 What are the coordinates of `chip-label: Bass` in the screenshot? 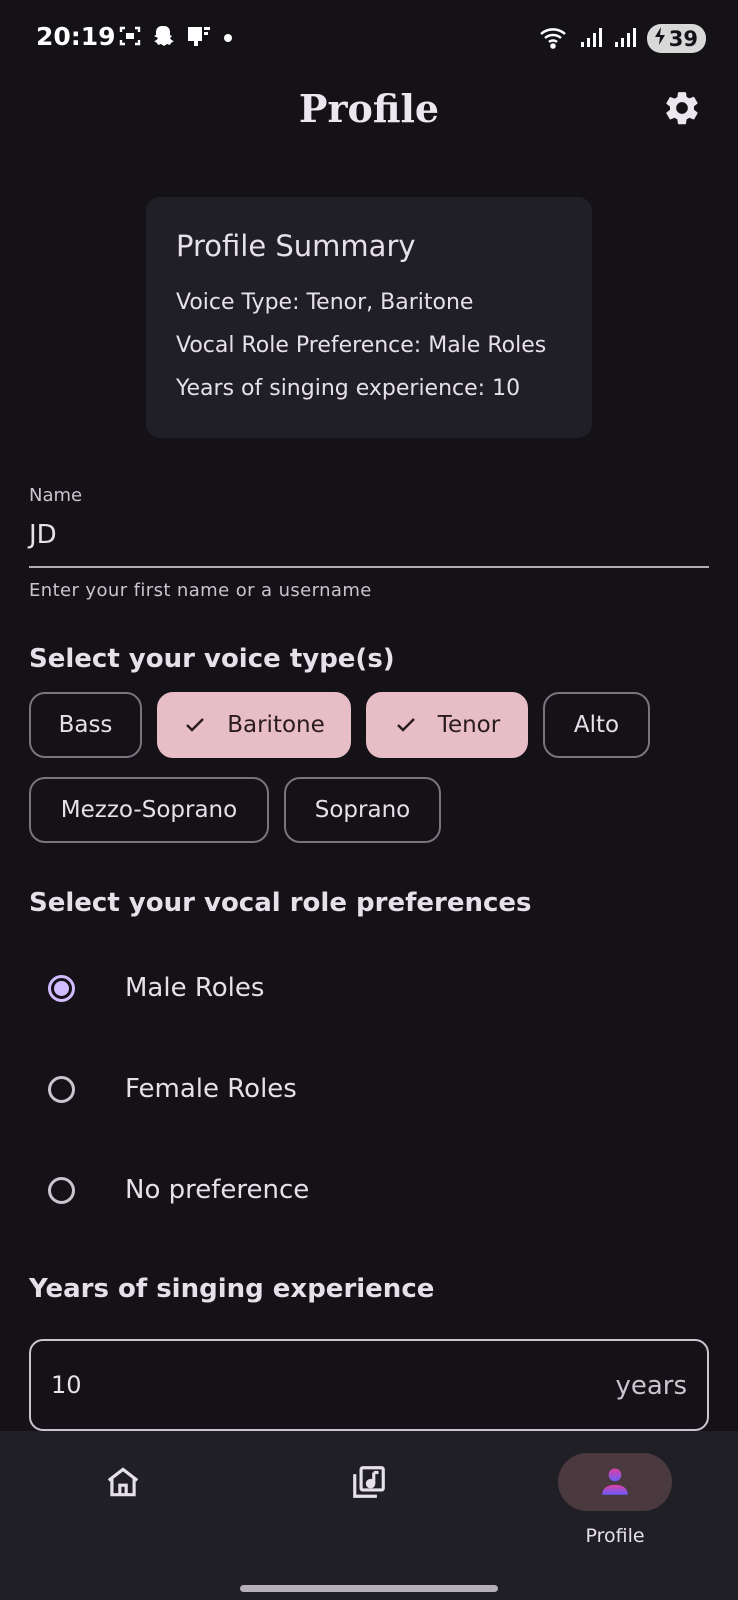 It's located at (85, 725).